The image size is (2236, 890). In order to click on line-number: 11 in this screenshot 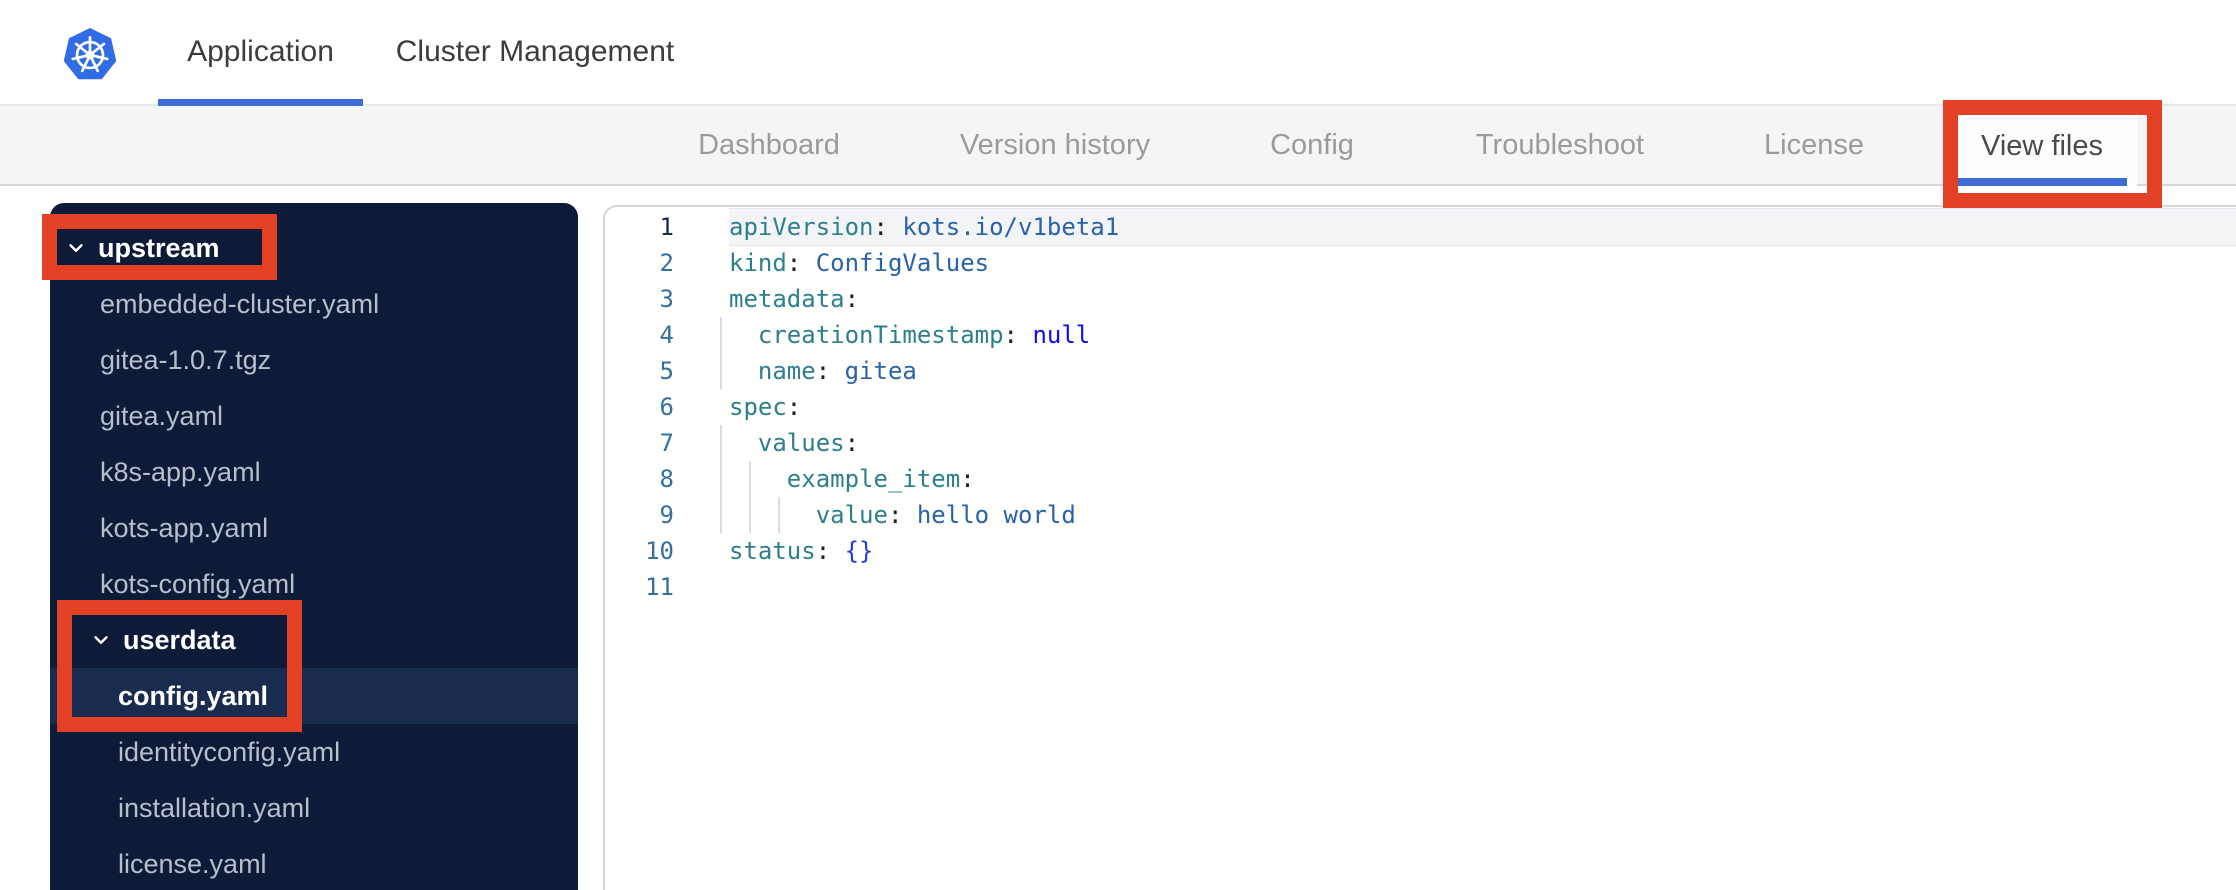, I will do `click(659, 587)`.